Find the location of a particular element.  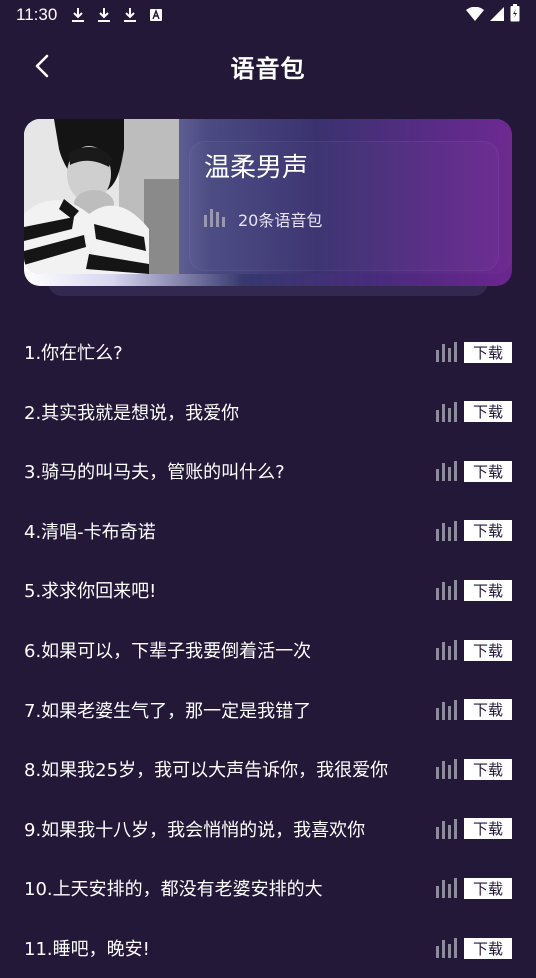

list-item-title: 4.清唱-卡布奇诺 is located at coordinates (90, 532).